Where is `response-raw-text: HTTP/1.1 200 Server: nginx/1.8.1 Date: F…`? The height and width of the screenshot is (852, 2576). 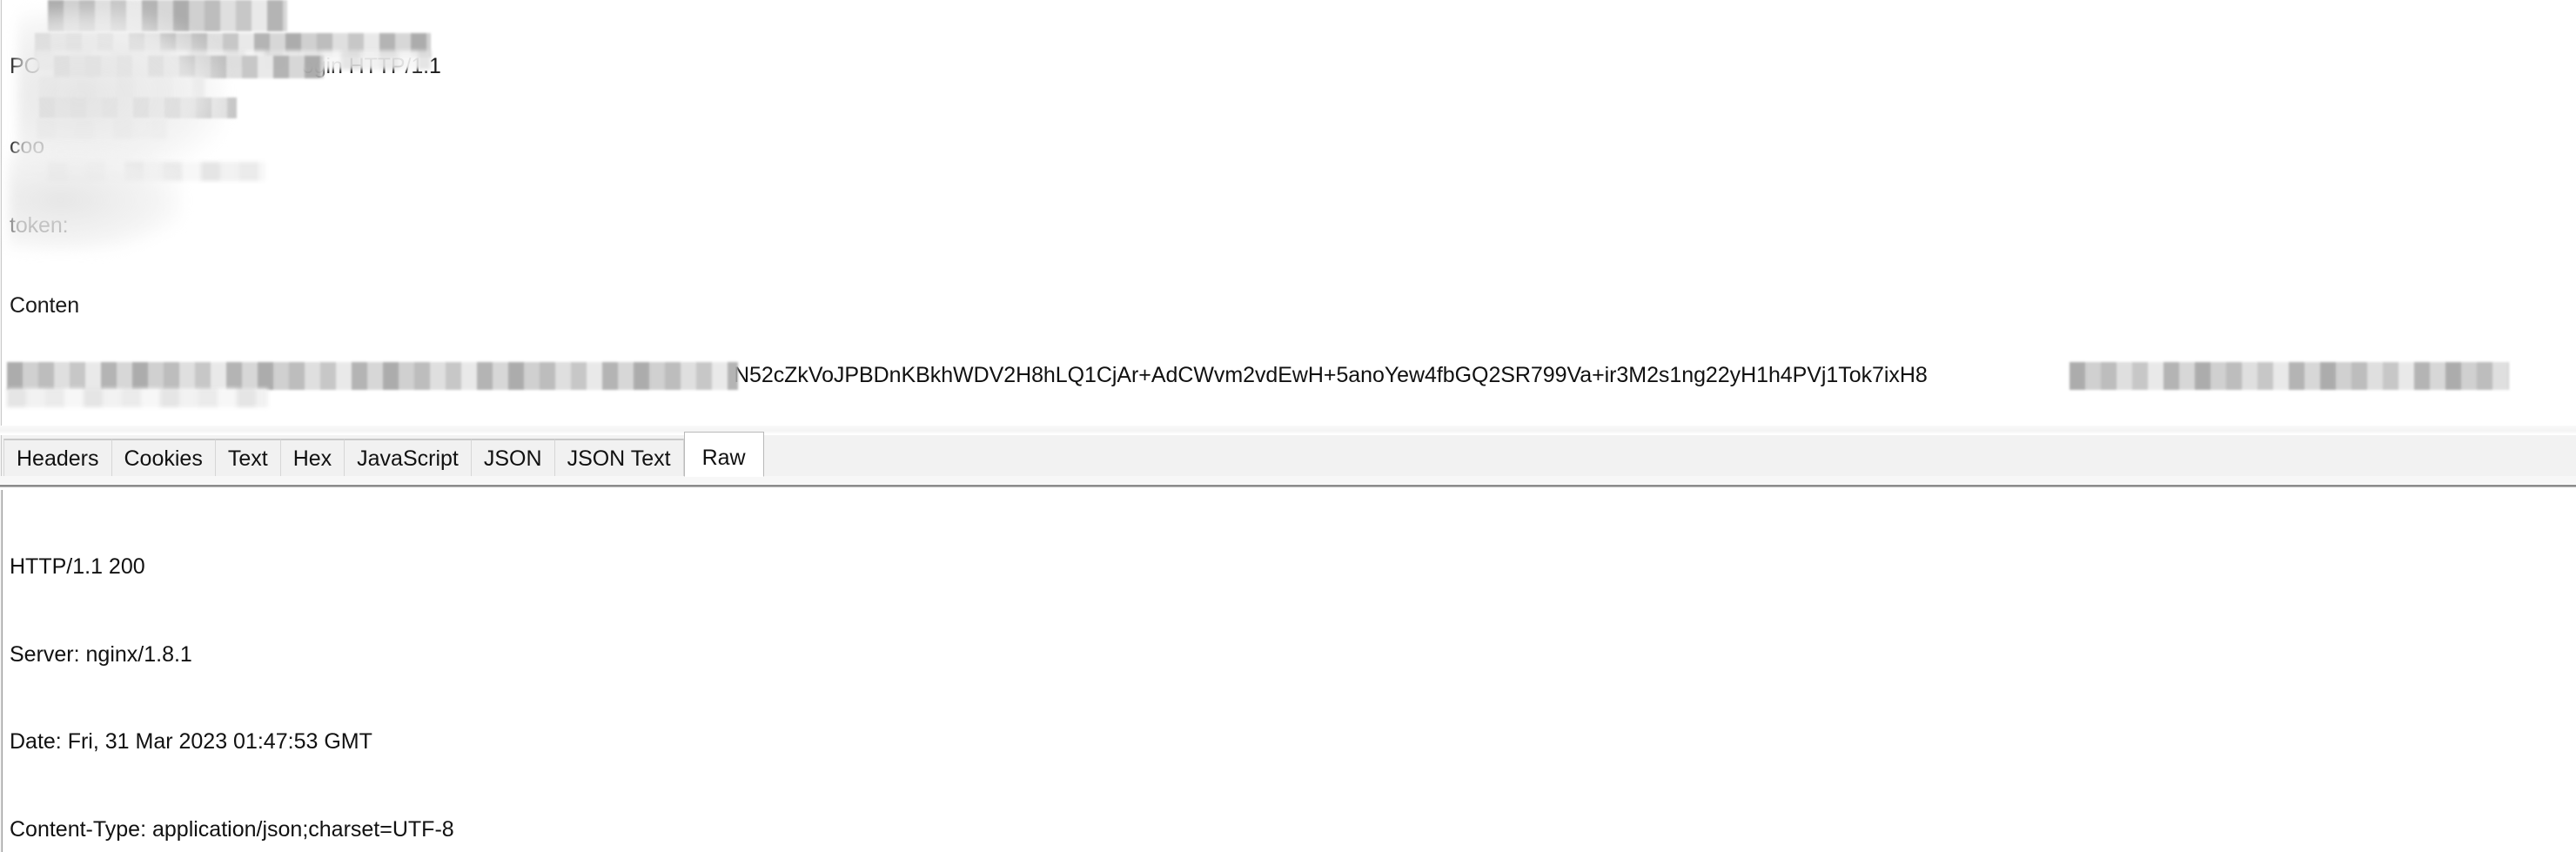 response-raw-text: HTTP/1.1 200 Server: nginx/1.8.1 Date: F… is located at coordinates (232, 673).